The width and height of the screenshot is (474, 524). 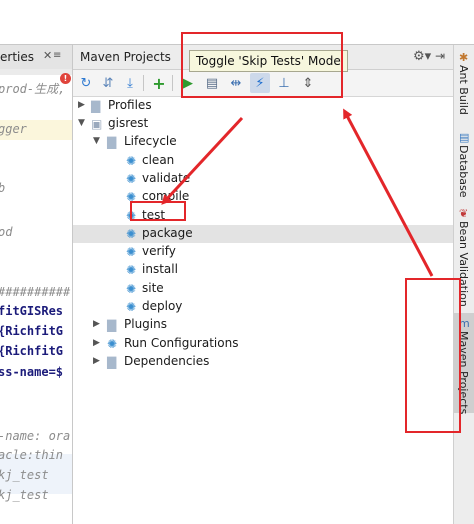 What do you see at coordinates (263, 307) in the screenshot?
I see `tree-item-phase: ✺ deploy` at bounding box center [263, 307].